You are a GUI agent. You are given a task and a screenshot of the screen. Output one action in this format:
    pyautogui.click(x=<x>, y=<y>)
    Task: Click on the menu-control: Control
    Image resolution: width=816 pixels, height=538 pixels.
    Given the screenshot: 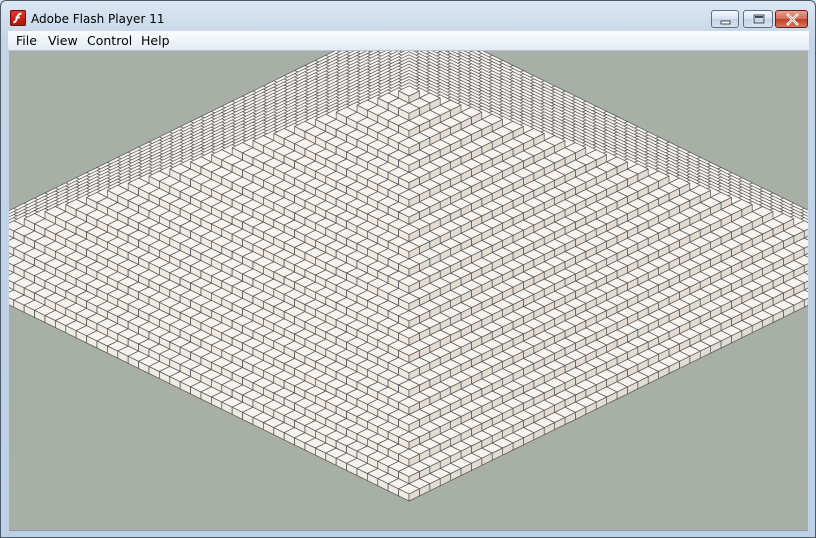 What is the action you would take?
    pyautogui.click(x=109, y=40)
    